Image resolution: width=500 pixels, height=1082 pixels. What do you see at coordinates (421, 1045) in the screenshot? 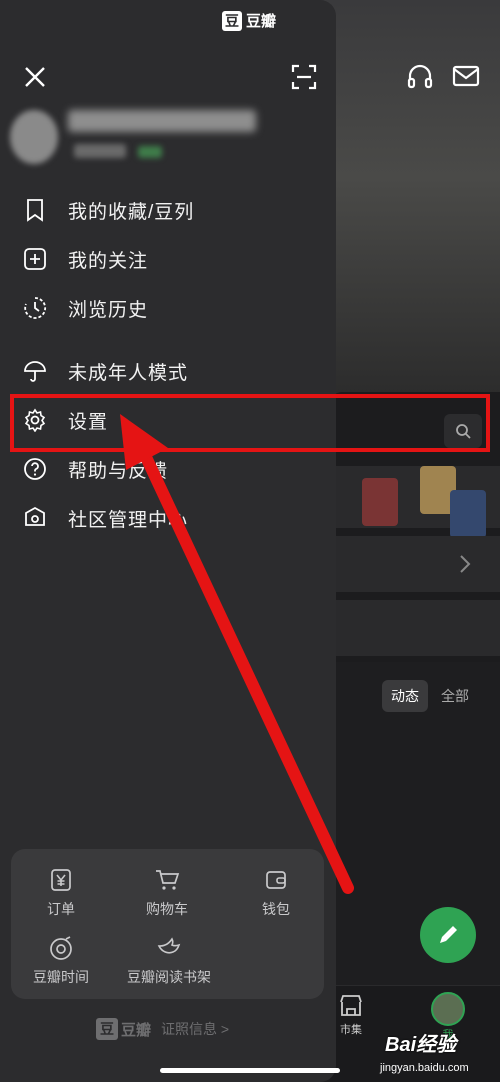
I see `watermark: Bai经验` at bounding box center [421, 1045].